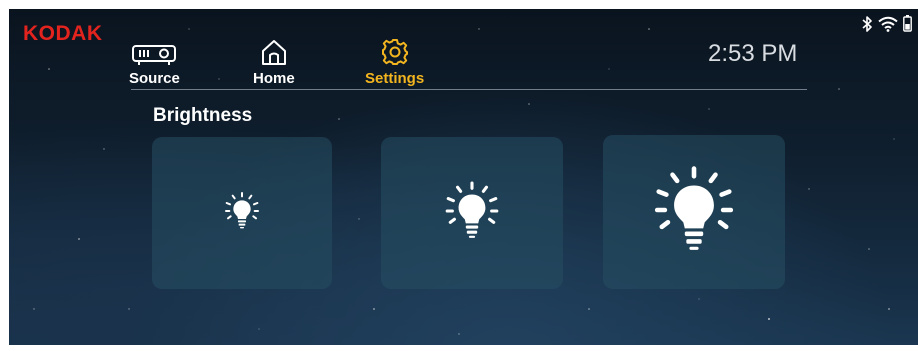 This screenshot has width=918, height=351. I want to click on lightbulb-medium-icon, so click(472, 213).